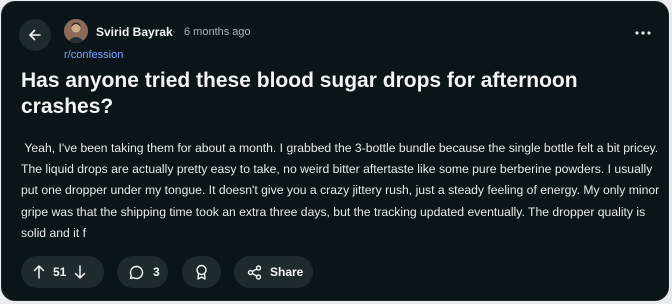 The width and height of the screenshot is (672, 304). What do you see at coordinates (156, 272) in the screenshot?
I see `comment-count: 3` at bounding box center [156, 272].